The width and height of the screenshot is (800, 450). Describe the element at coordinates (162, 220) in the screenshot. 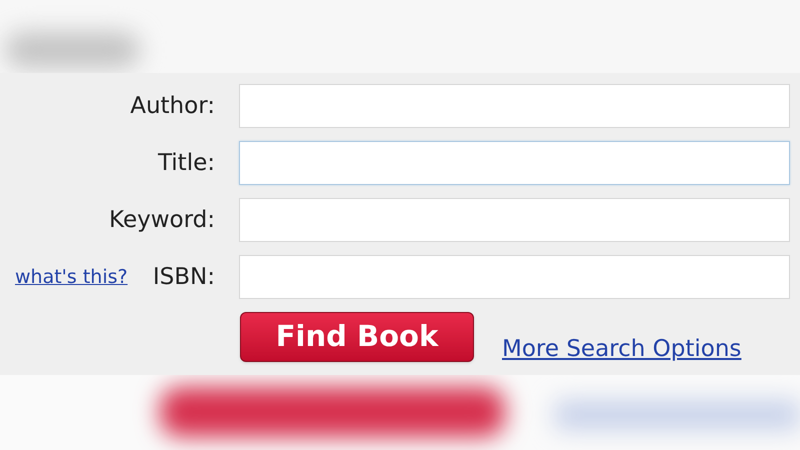

I see `field-label: Keyword:` at that location.